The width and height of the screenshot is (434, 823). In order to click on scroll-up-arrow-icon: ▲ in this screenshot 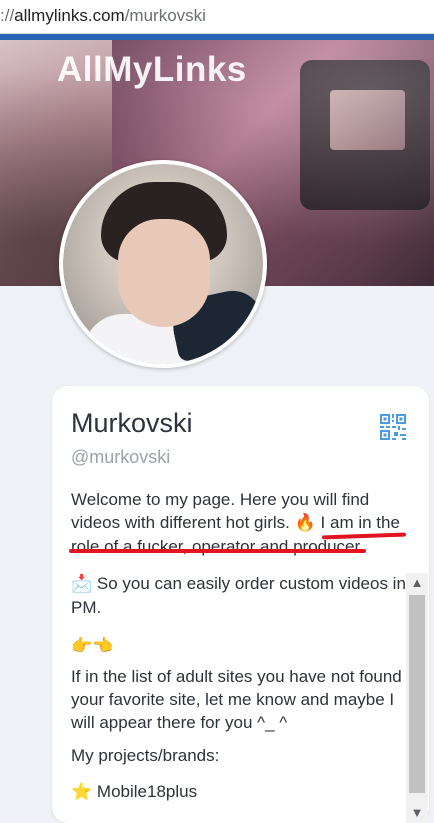, I will do `click(417, 583)`.